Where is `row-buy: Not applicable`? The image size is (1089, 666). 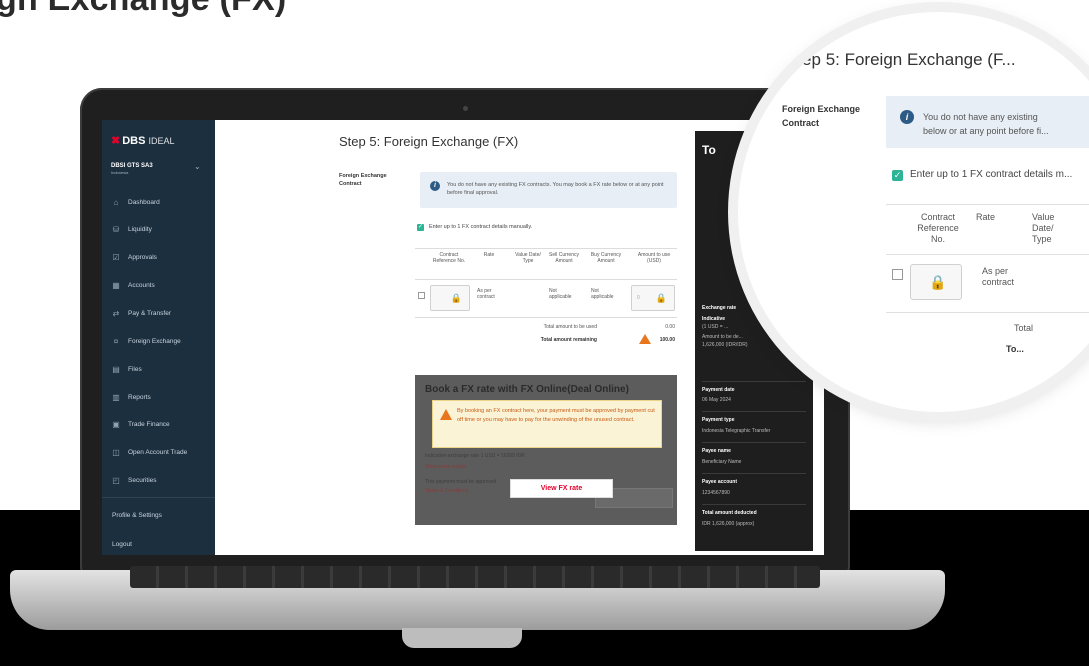
row-buy: Not applicable is located at coordinates (602, 294).